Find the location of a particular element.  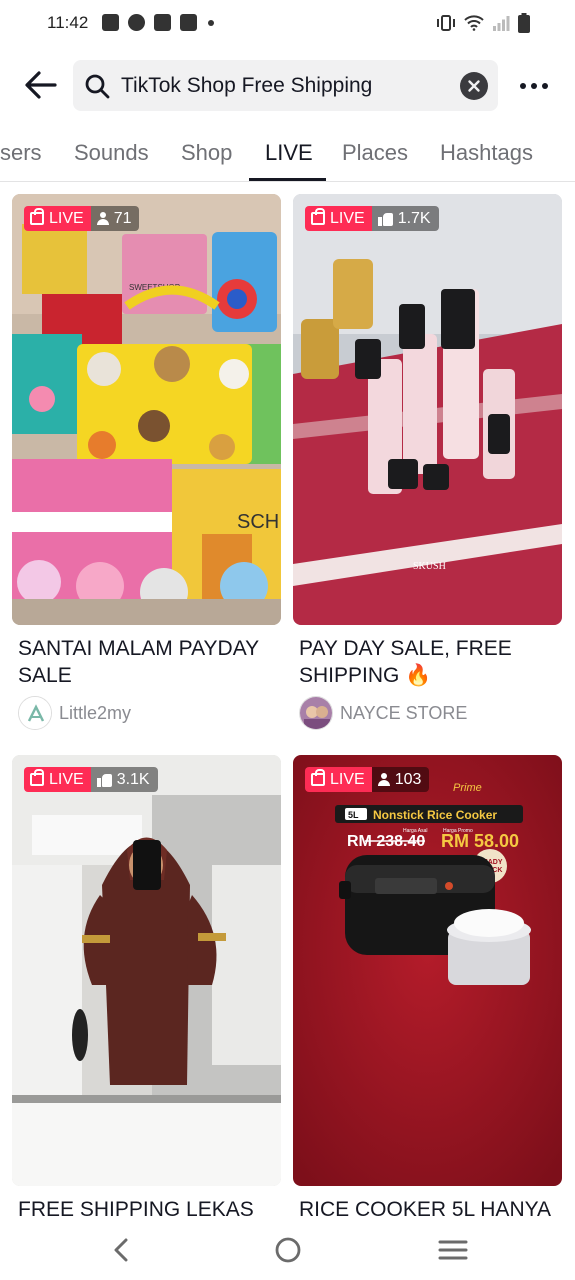

author-name: Little2my is located at coordinates (95, 713).